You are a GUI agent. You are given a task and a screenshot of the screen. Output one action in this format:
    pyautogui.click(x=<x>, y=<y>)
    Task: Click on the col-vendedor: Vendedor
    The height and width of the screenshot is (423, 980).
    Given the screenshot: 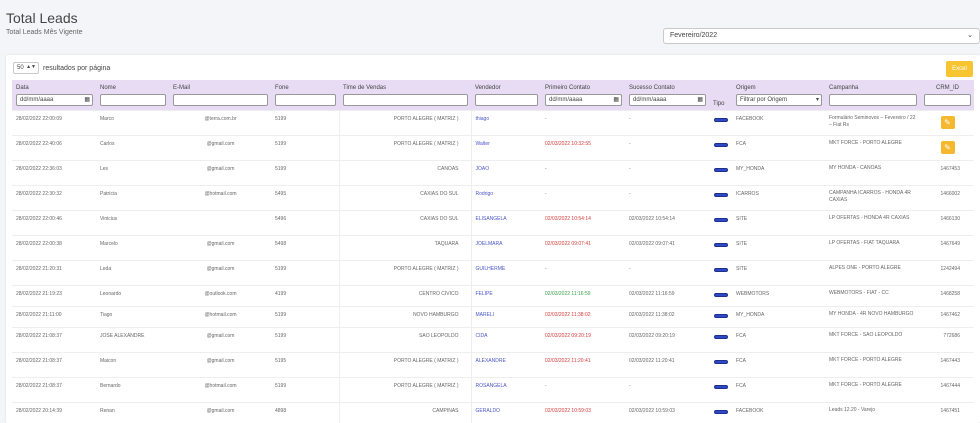 What is the action you would take?
    pyautogui.click(x=506, y=95)
    